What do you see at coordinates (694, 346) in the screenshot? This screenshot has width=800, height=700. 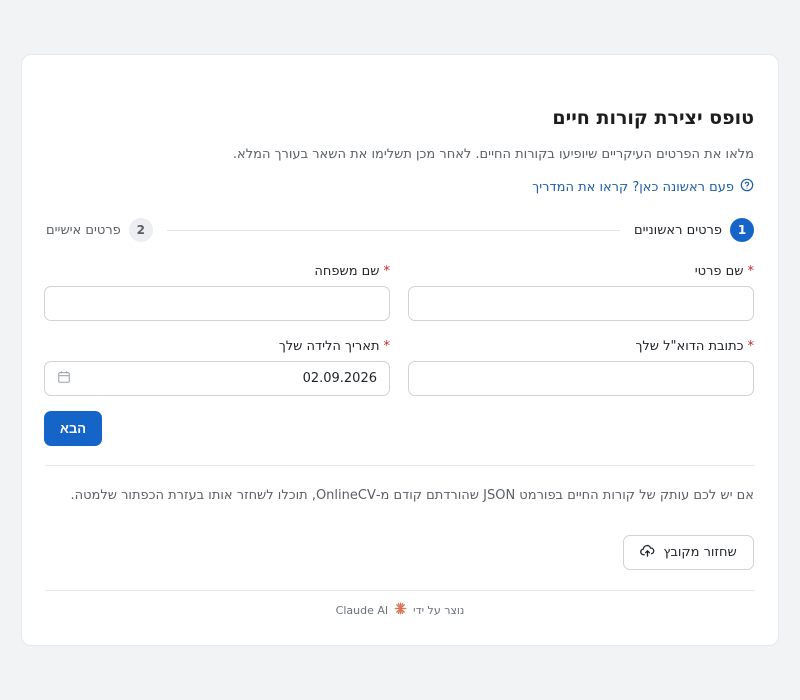 I see `email-label: *כתובת הדוא"ל שלך` at bounding box center [694, 346].